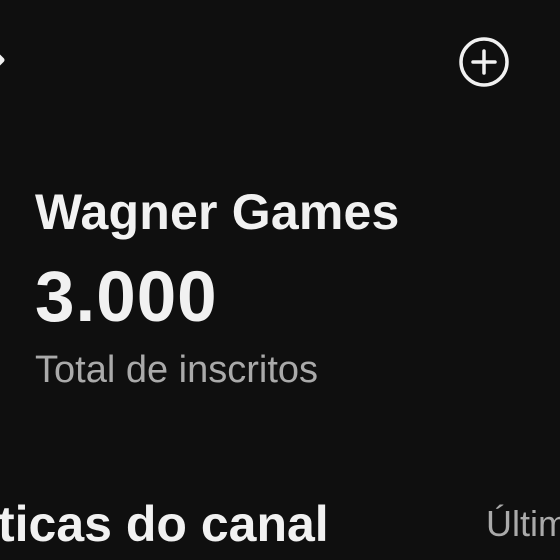 The image size is (560, 560). Describe the element at coordinates (4, 60) in the screenshot. I see `back-arrow-icon` at that location.